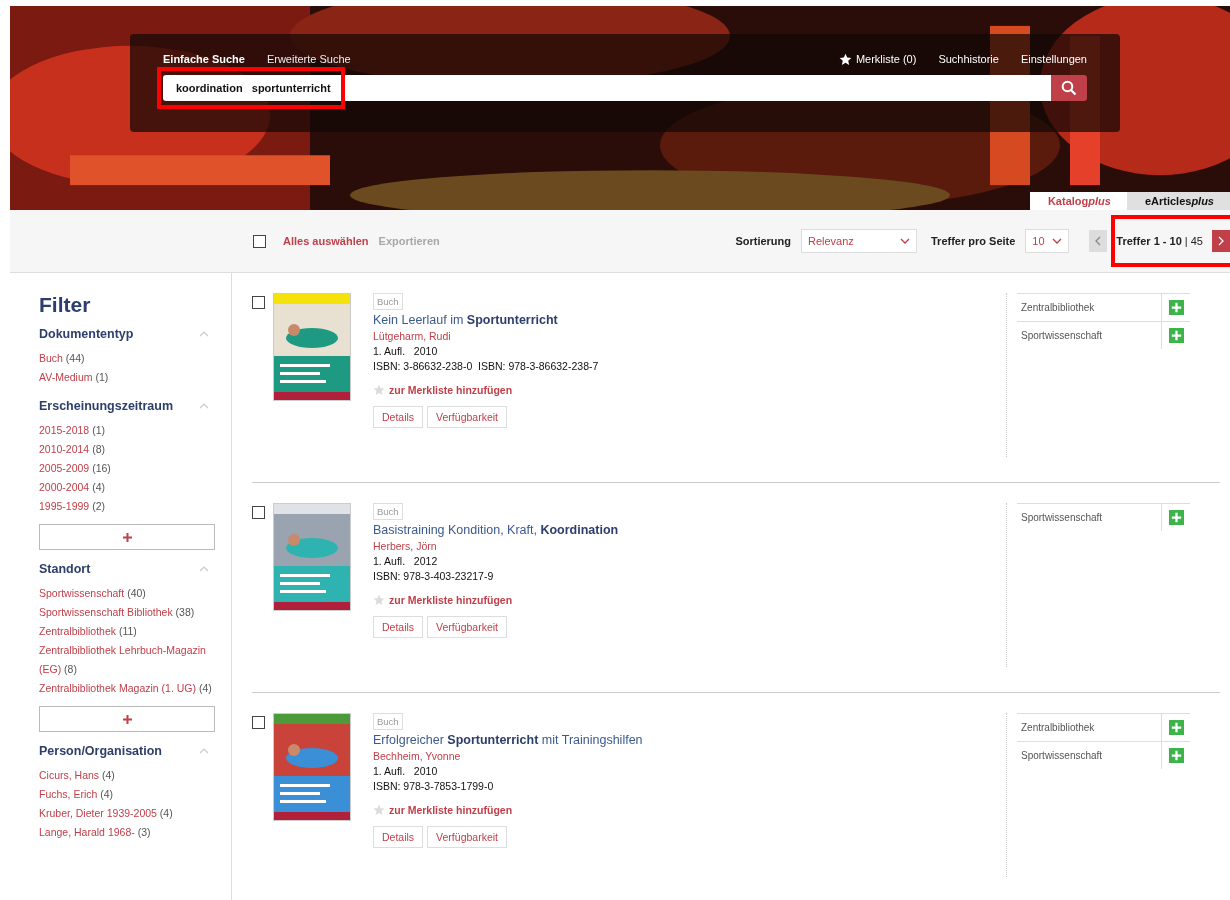 The width and height of the screenshot is (1230, 900). What do you see at coordinates (763, 241) in the screenshot?
I see `sort-label: Sortierung` at bounding box center [763, 241].